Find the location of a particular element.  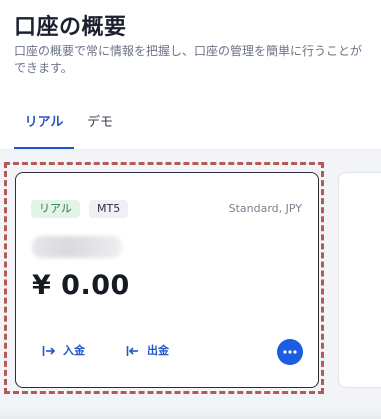

account-balance: ¥ 0.00 is located at coordinates (81, 285).